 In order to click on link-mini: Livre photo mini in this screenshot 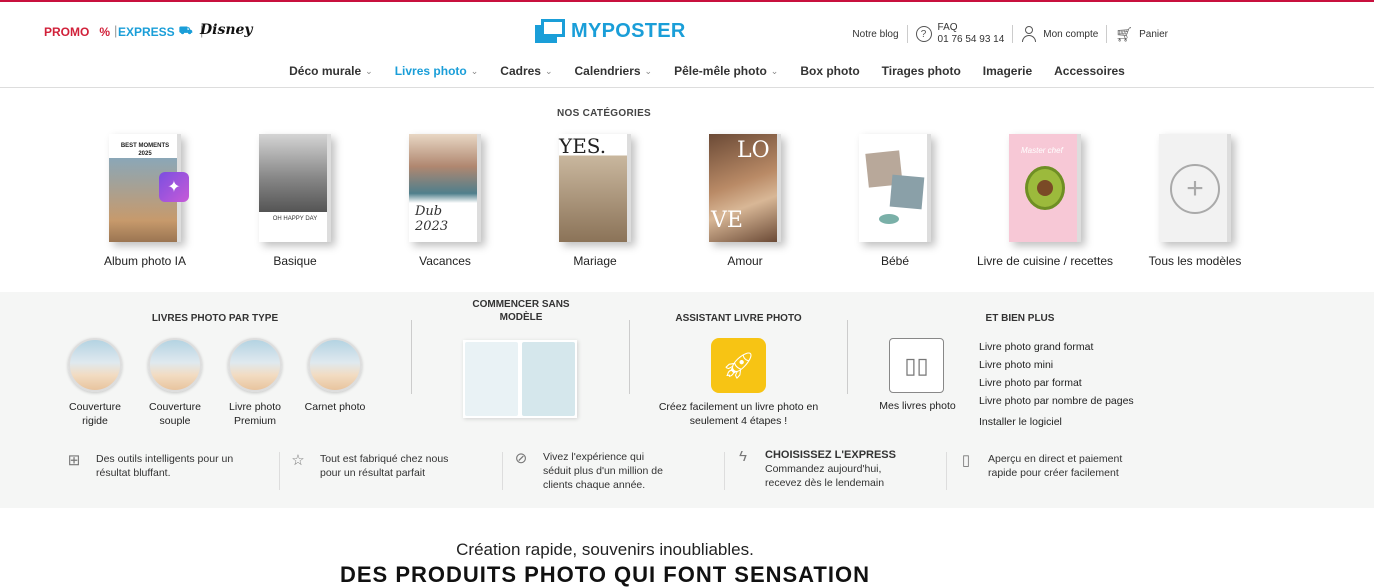, I will do `click(1056, 365)`.